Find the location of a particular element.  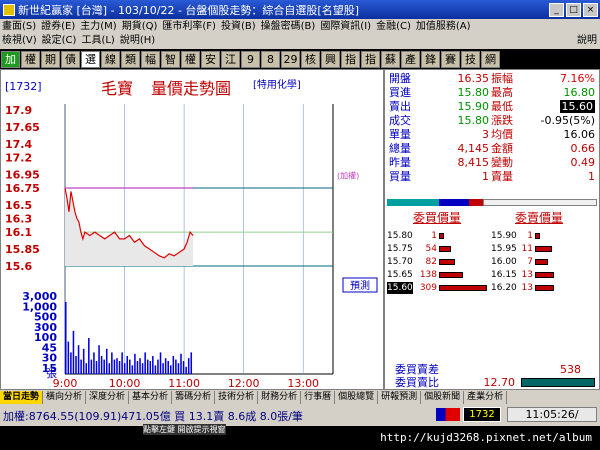

analysis-tab-4: 籌碼分析 is located at coordinates (194, 397).